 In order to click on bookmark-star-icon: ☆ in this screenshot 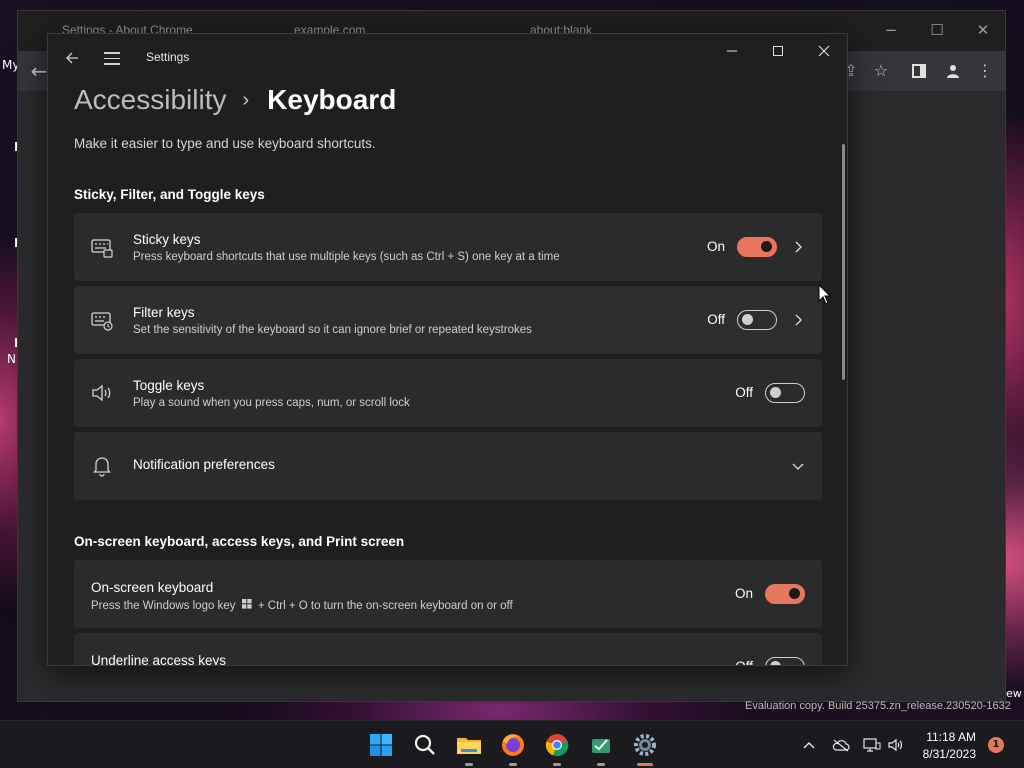, I will do `click(881, 71)`.